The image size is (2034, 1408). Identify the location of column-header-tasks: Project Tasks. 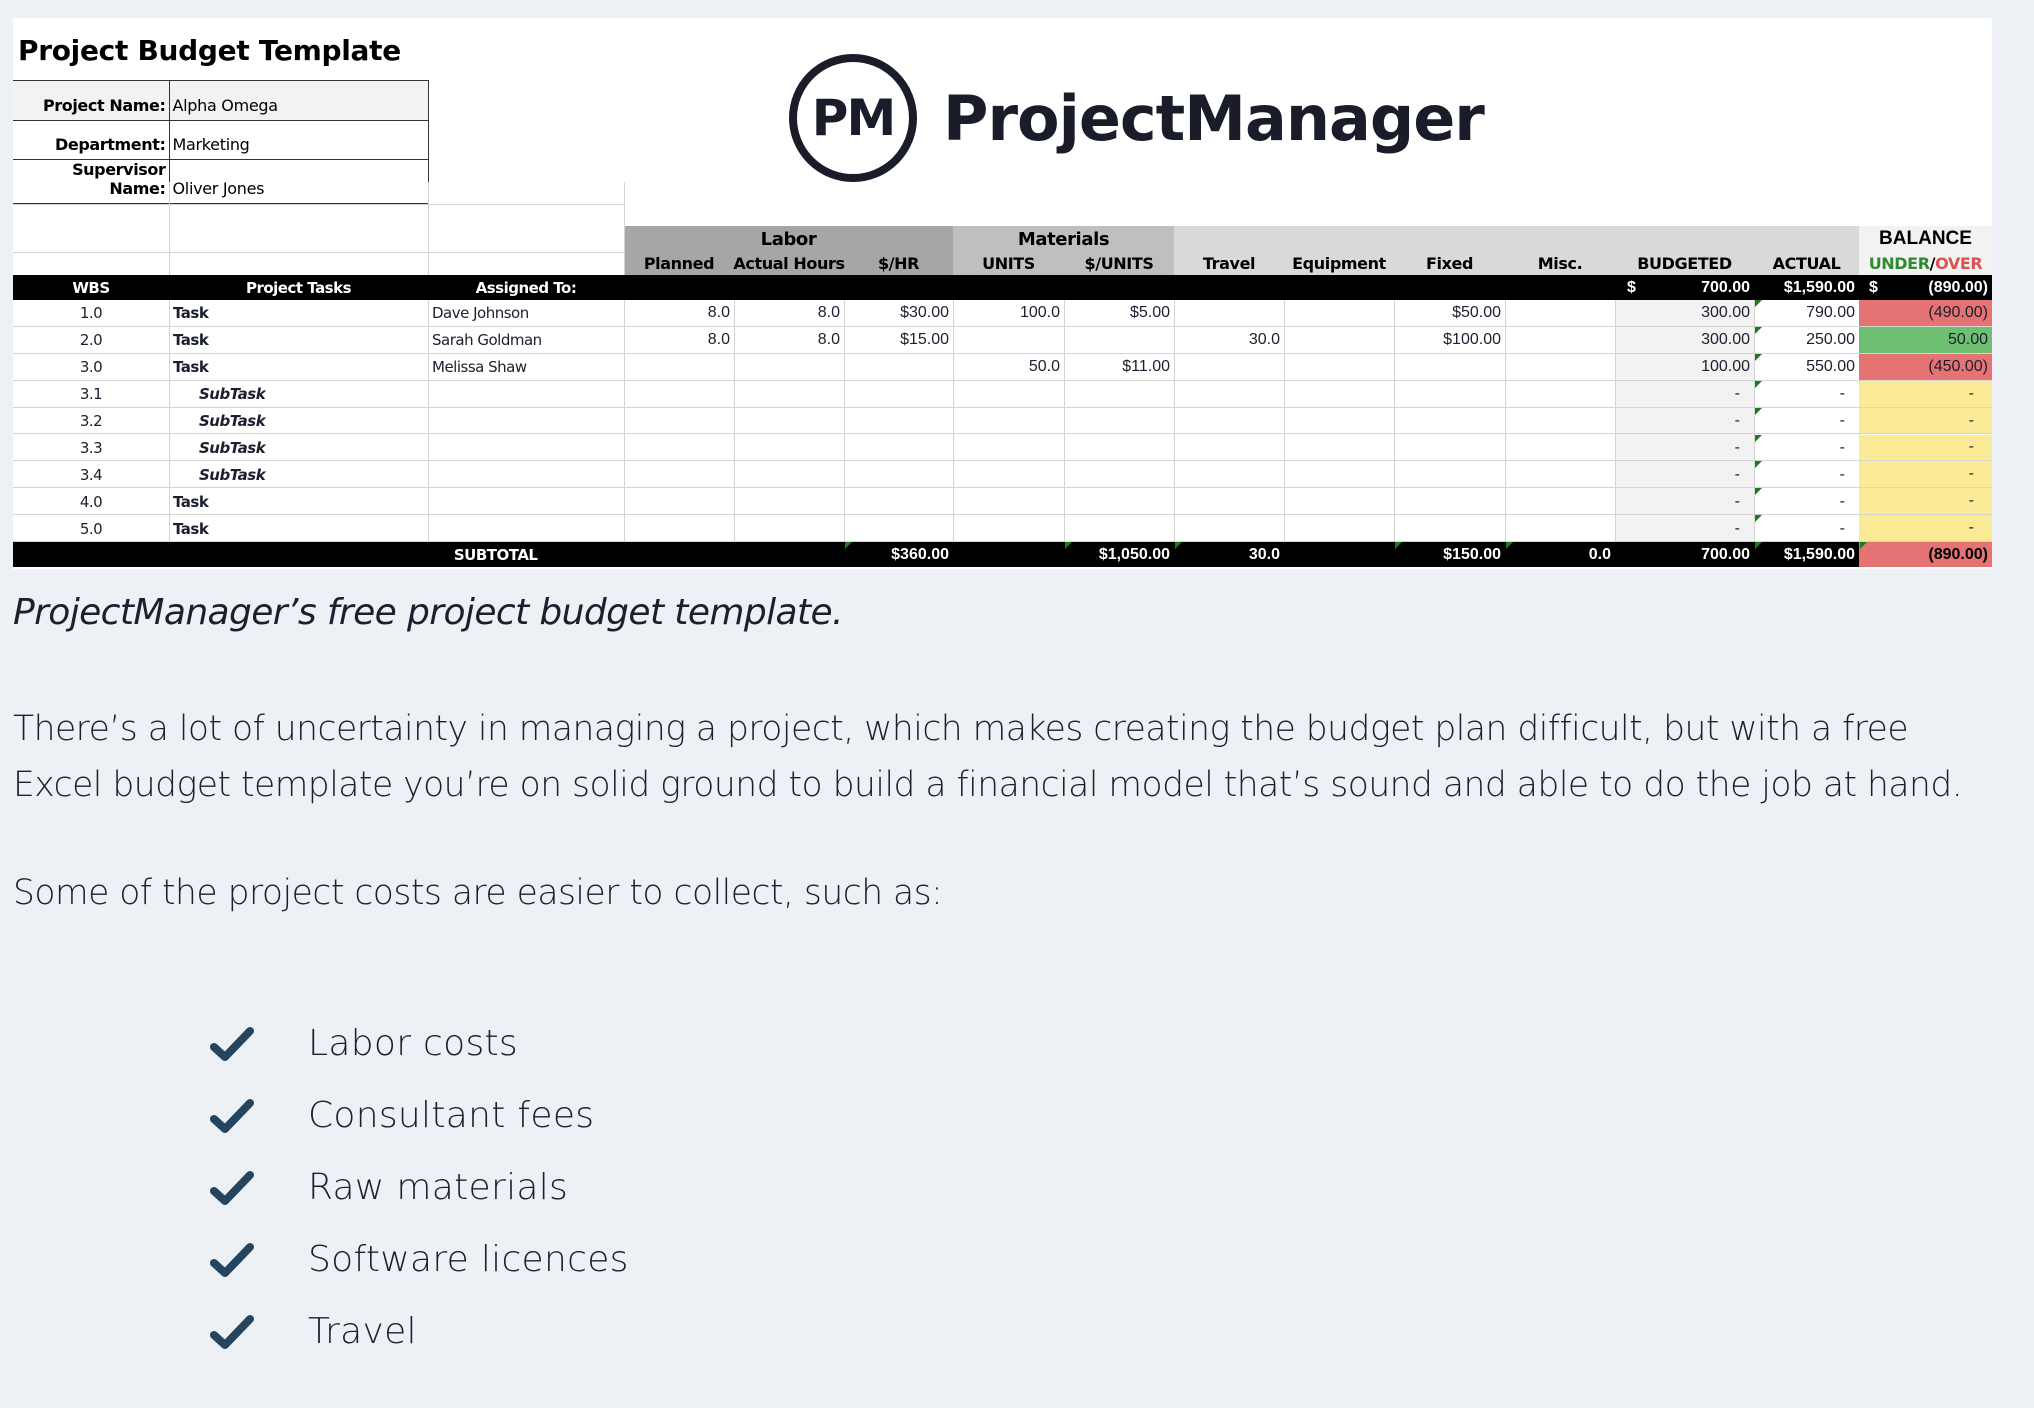
(298, 287).